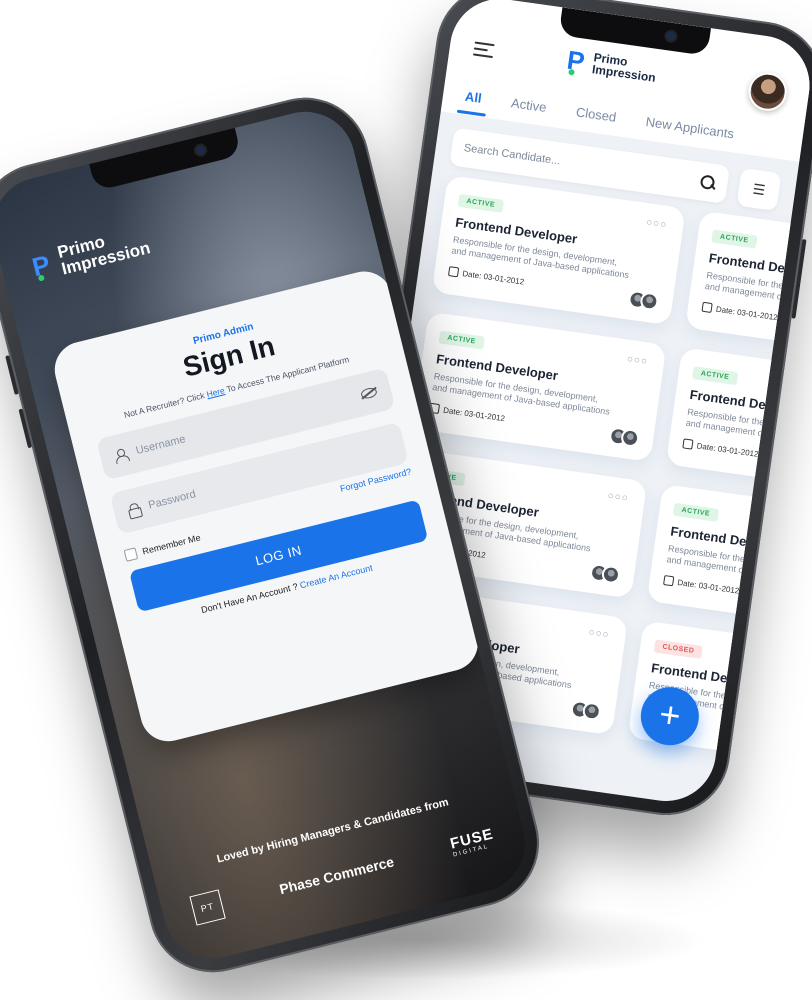  I want to click on menu-icon, so click(483, 51).